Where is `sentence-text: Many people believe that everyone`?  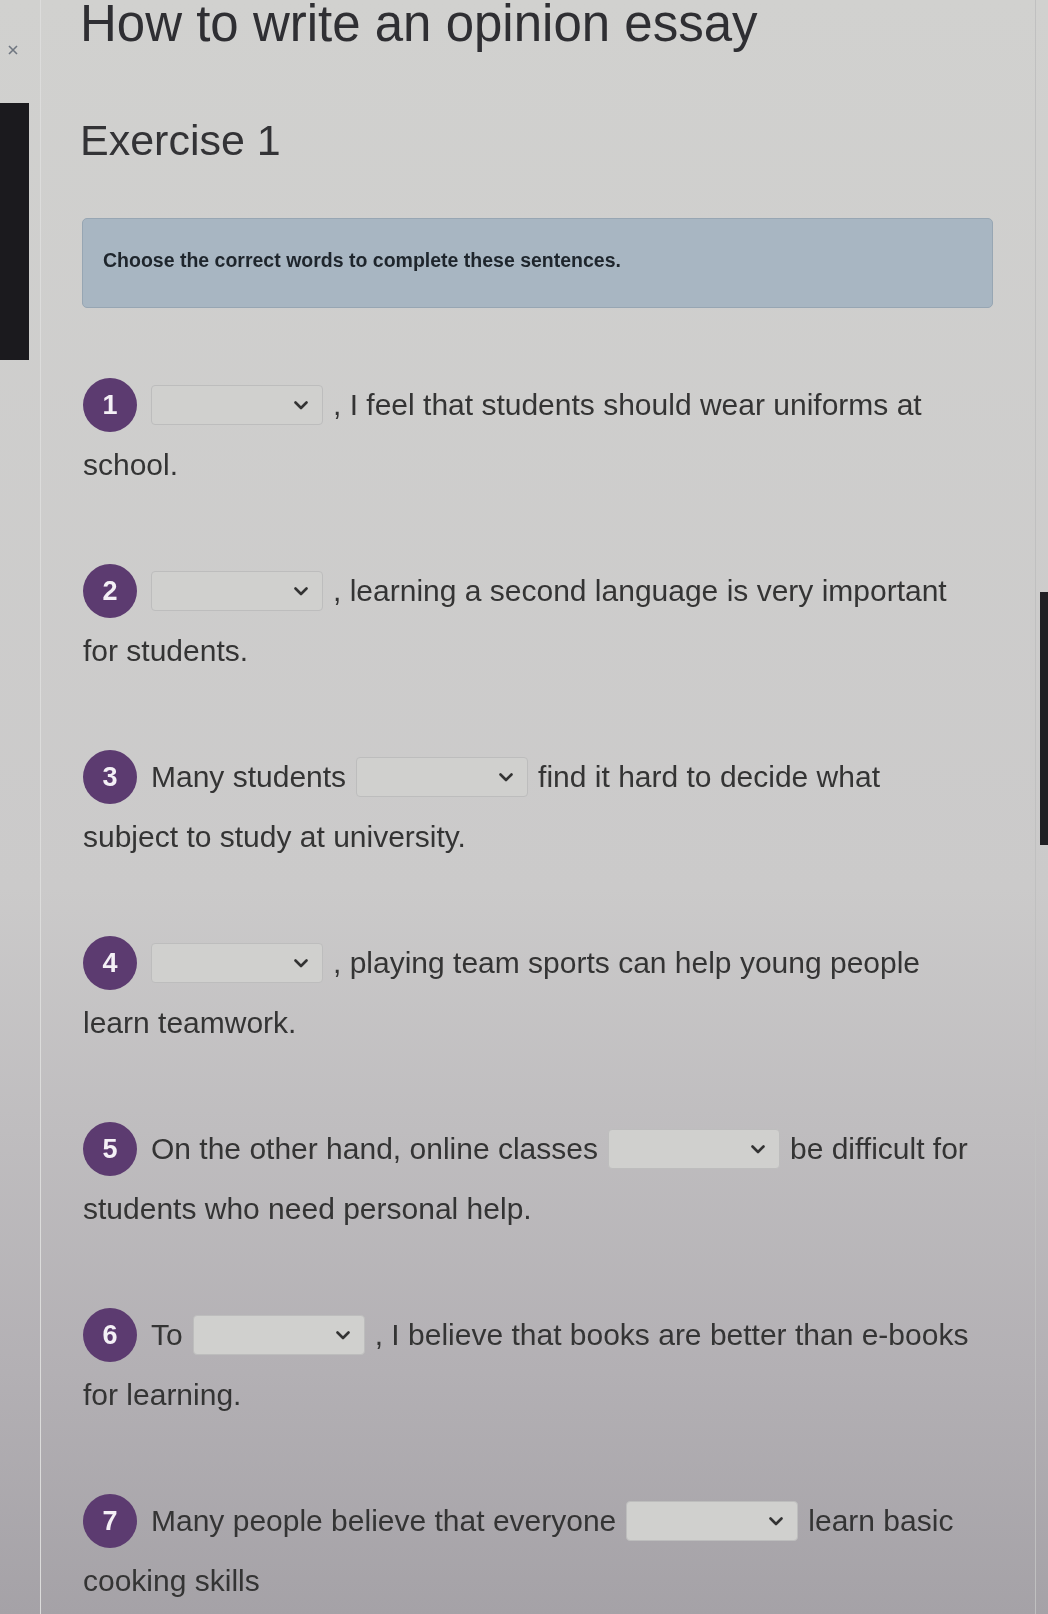
sentence-text: Many people believe that everyone is located at coordinates (384, 1521).